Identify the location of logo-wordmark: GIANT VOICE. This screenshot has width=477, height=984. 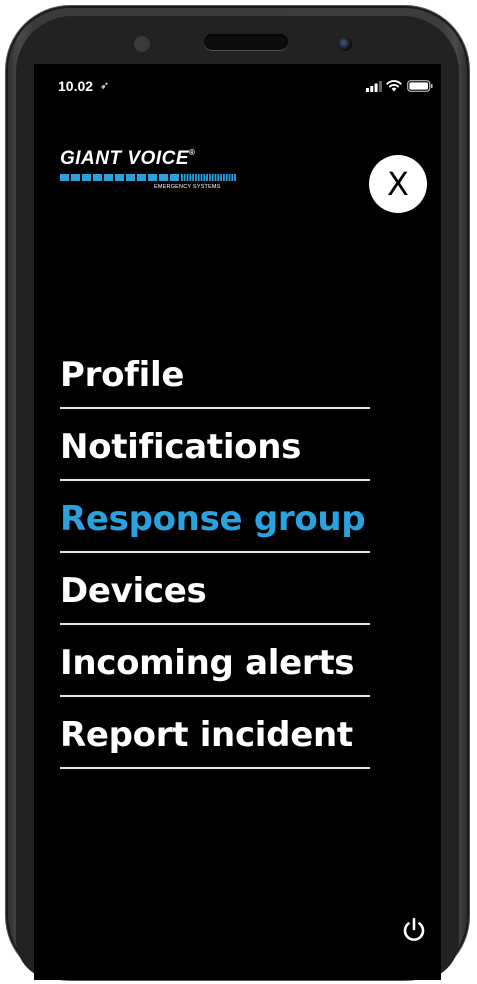
(125, 158).